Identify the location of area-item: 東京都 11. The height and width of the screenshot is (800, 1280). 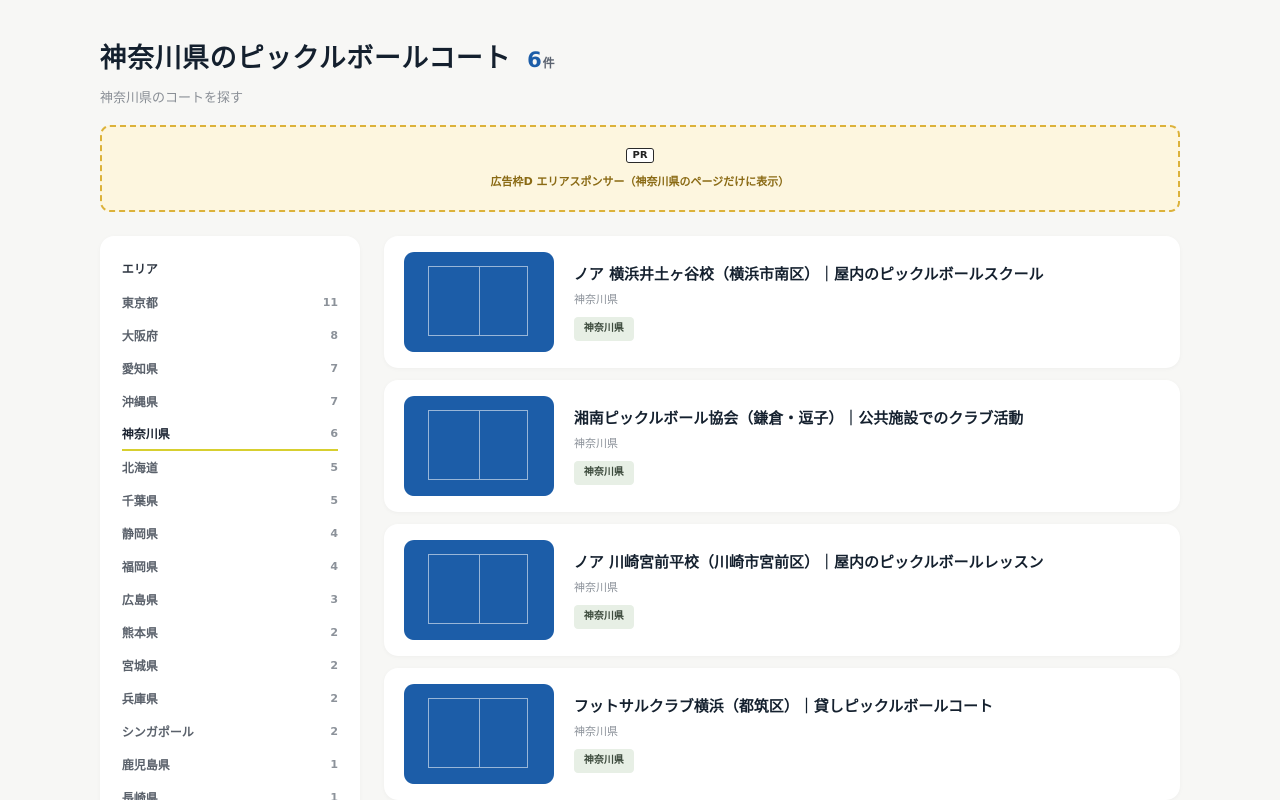
(230, 302).